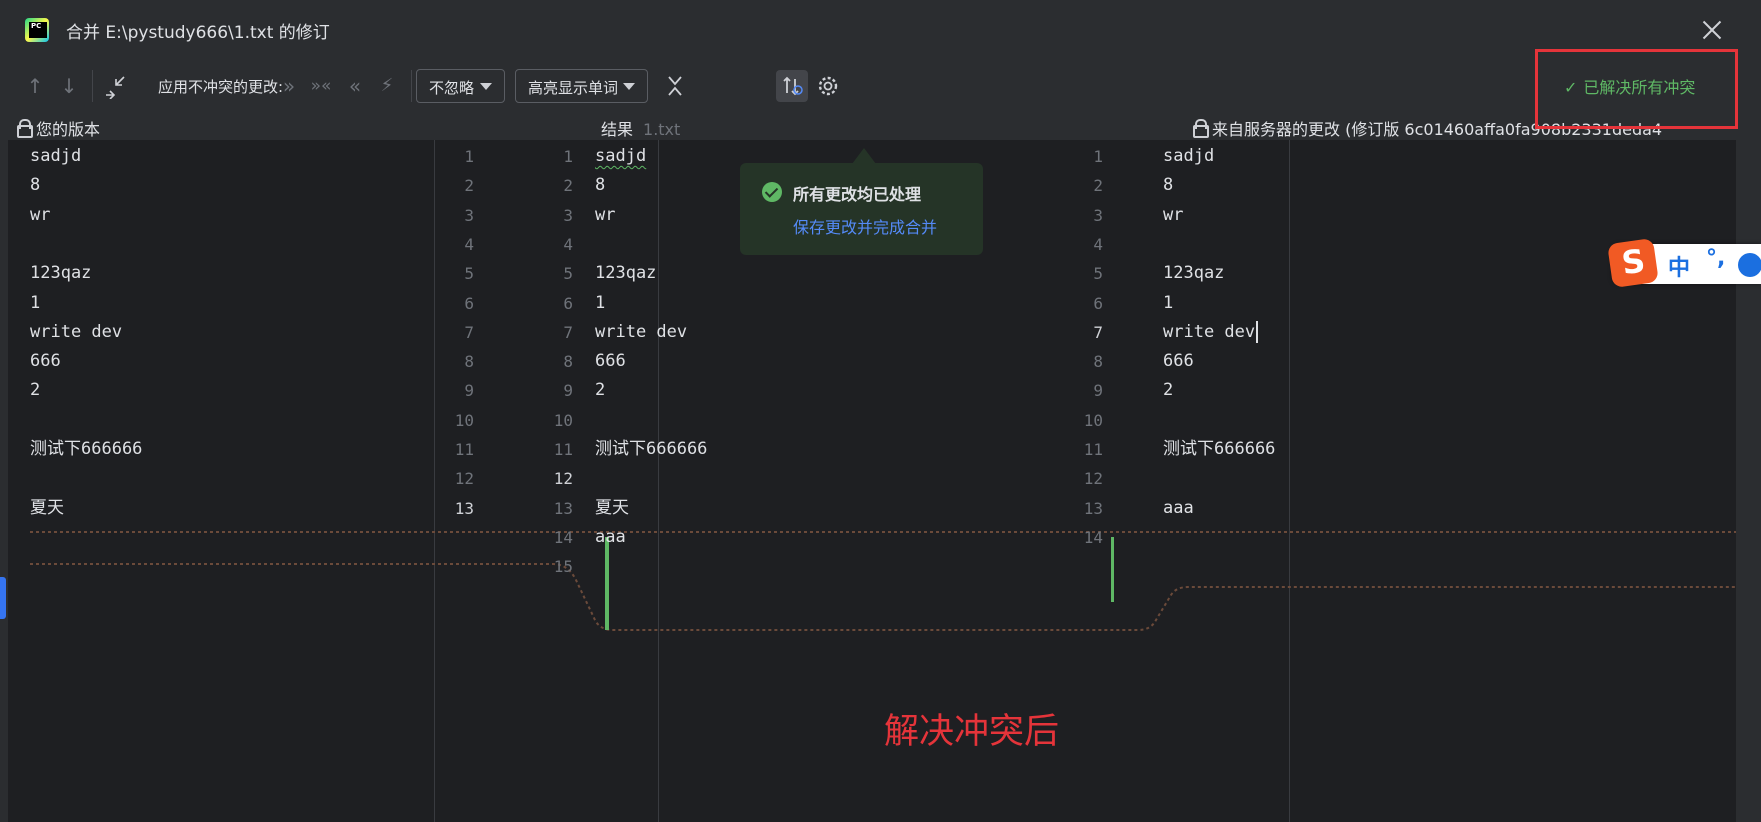  I want to click on conflict-gutter-mark, so click(1112, 569).